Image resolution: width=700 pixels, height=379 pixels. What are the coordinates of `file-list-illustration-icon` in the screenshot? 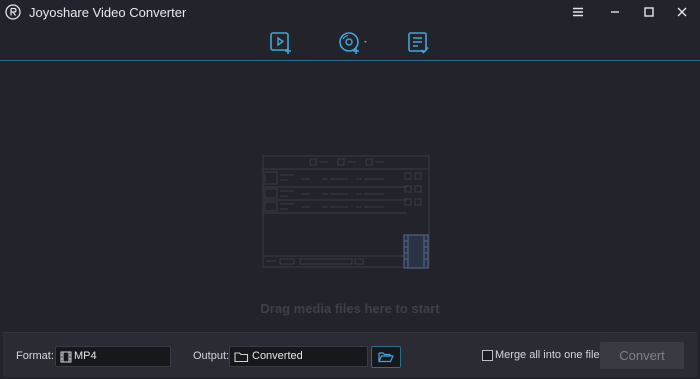 It's located at (346, 212).